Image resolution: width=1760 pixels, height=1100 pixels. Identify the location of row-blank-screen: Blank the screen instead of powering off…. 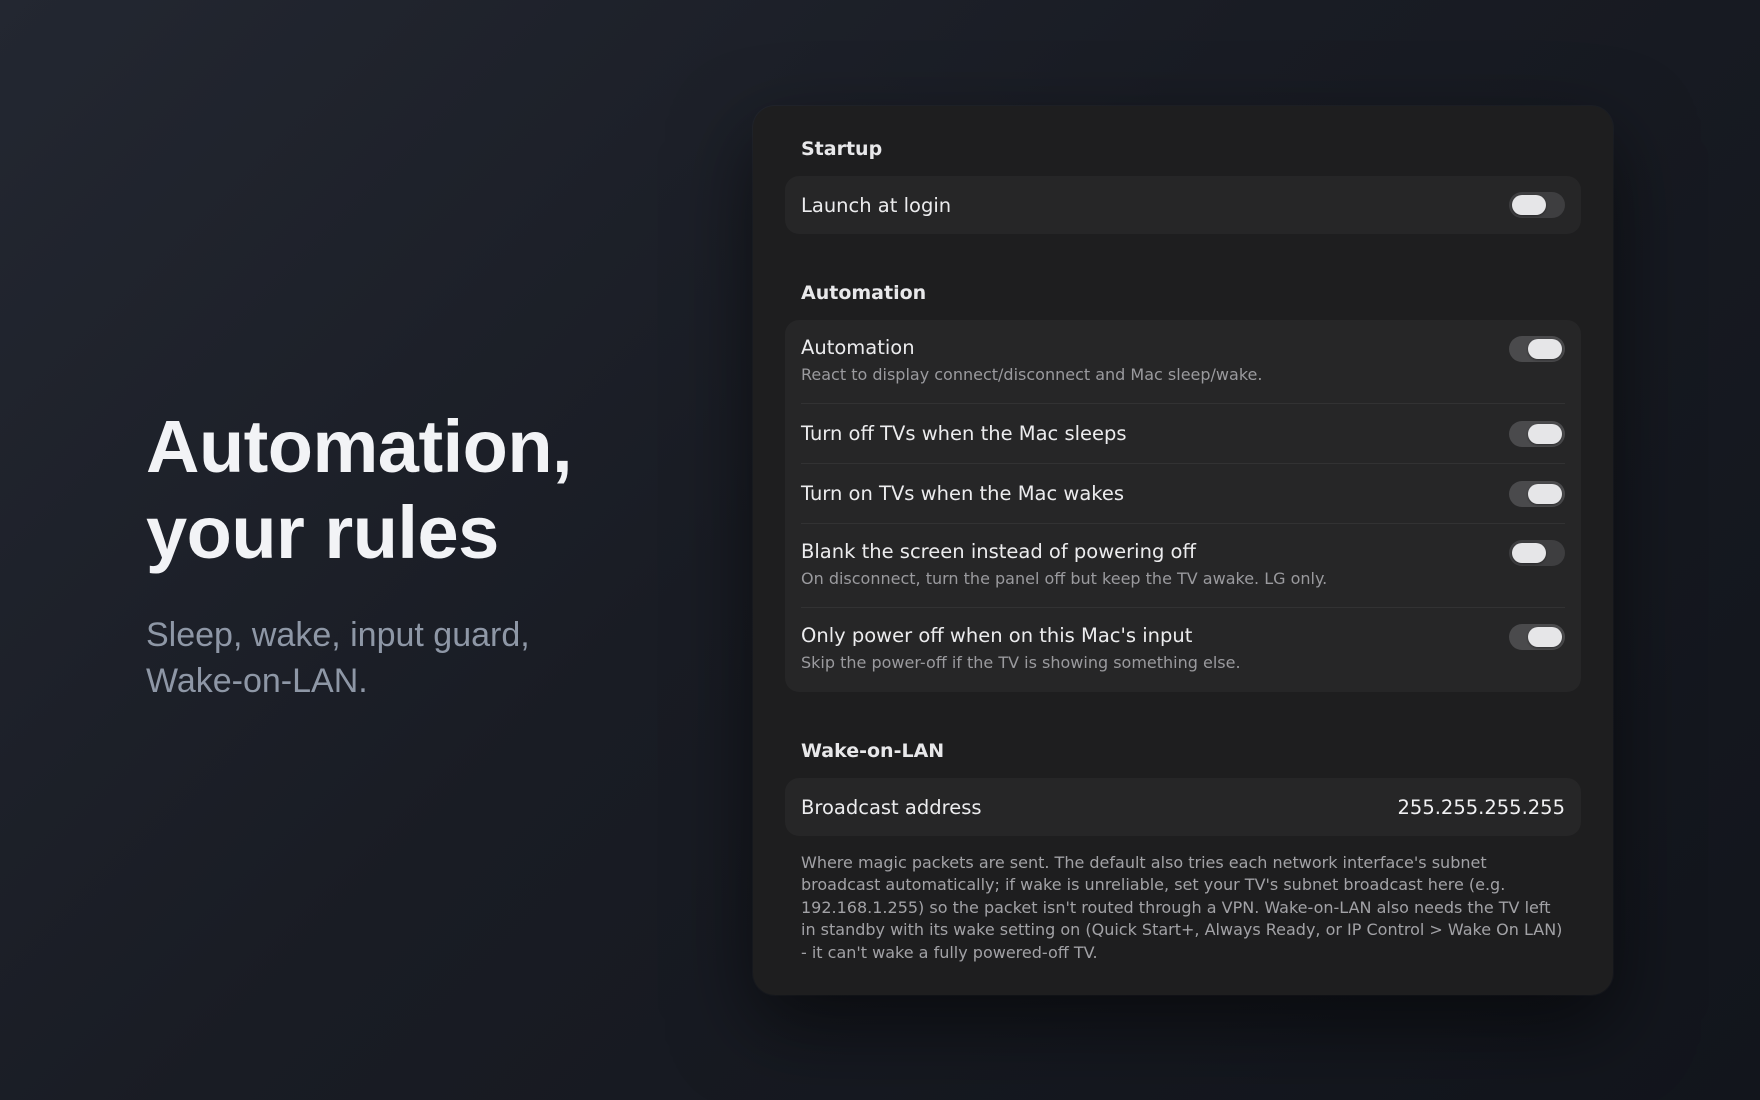
(1183, 566).